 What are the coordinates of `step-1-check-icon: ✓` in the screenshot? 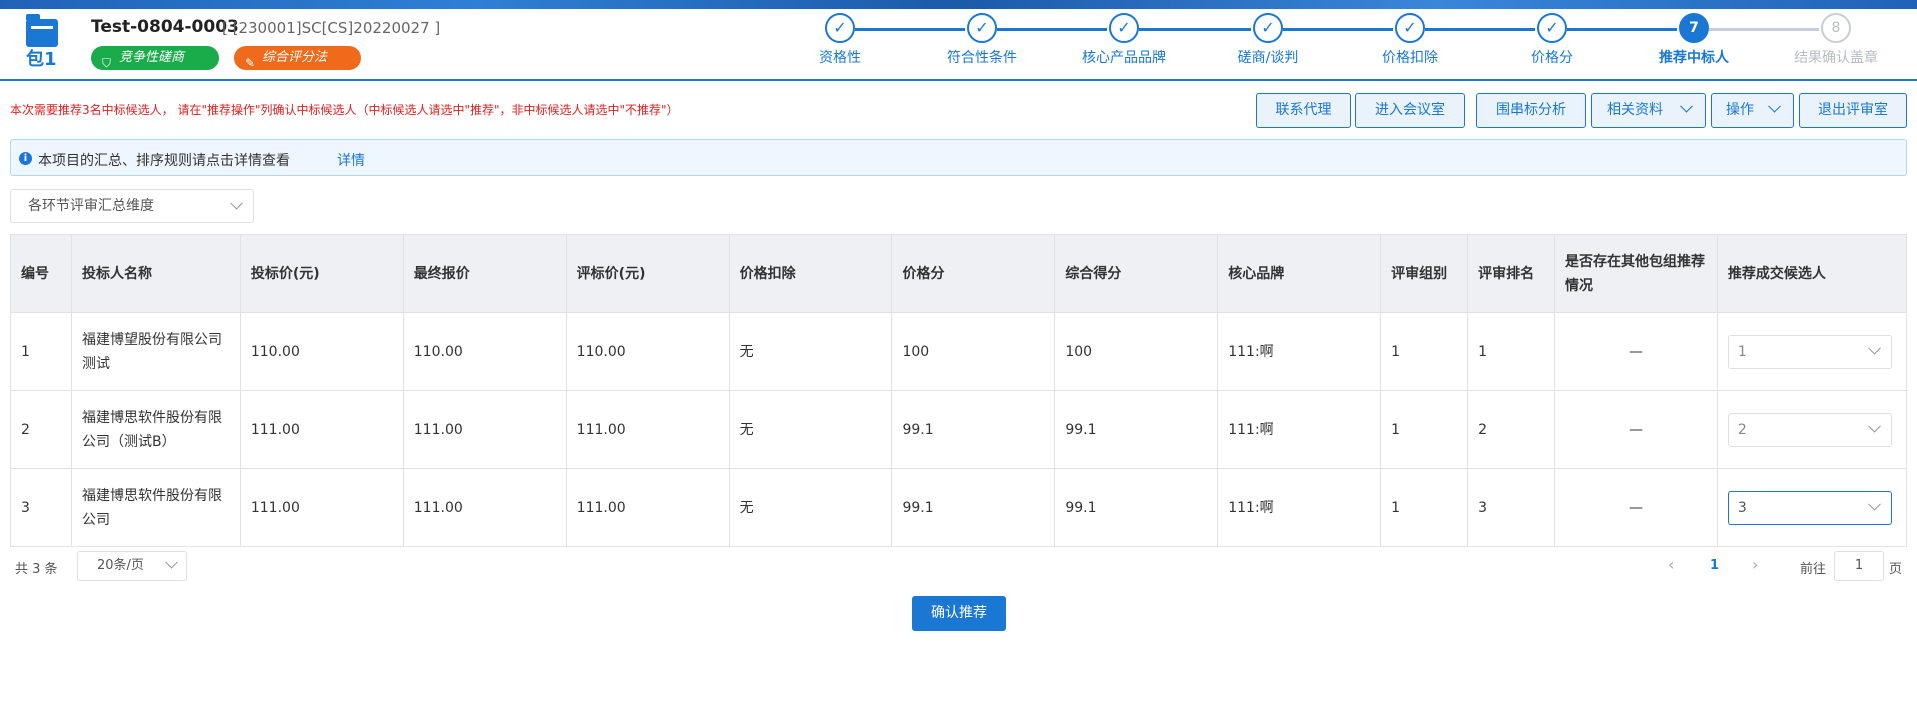 It's located at (840, 28).